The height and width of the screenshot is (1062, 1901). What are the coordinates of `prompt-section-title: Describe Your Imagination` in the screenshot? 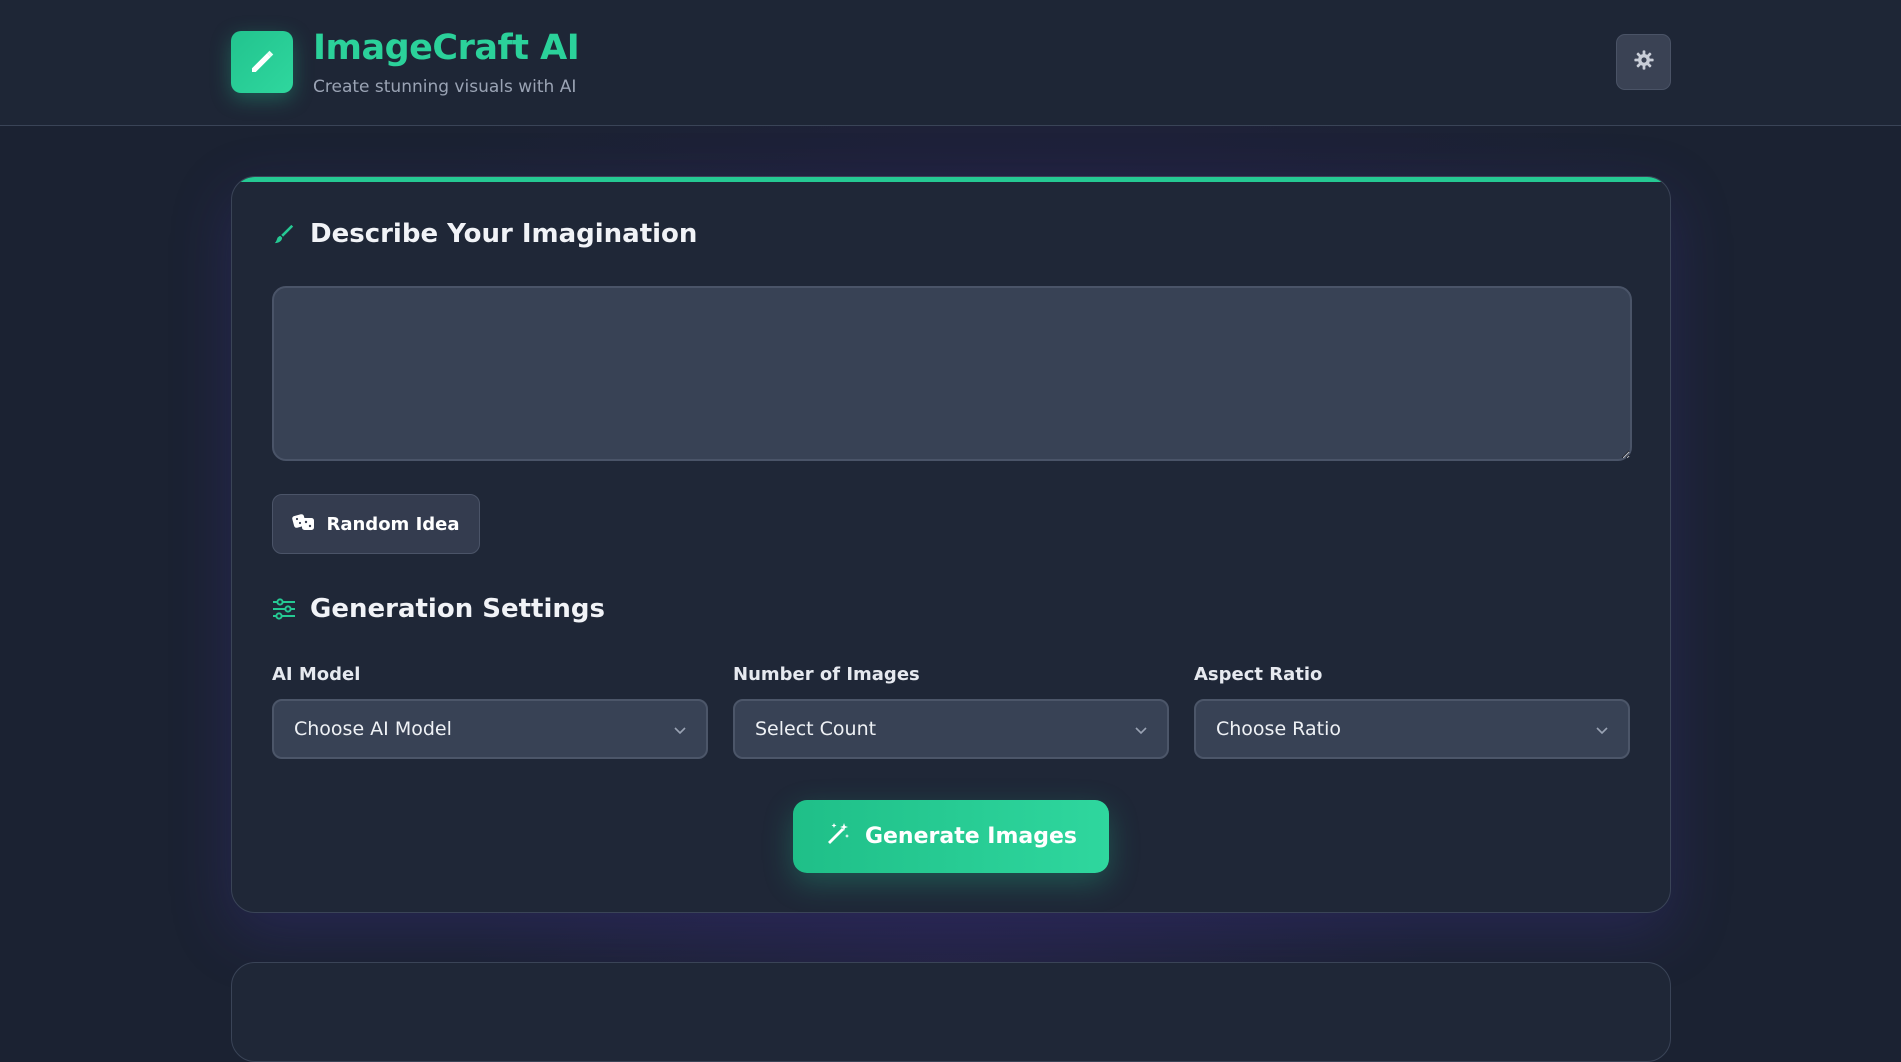 It's located at (484, 234).